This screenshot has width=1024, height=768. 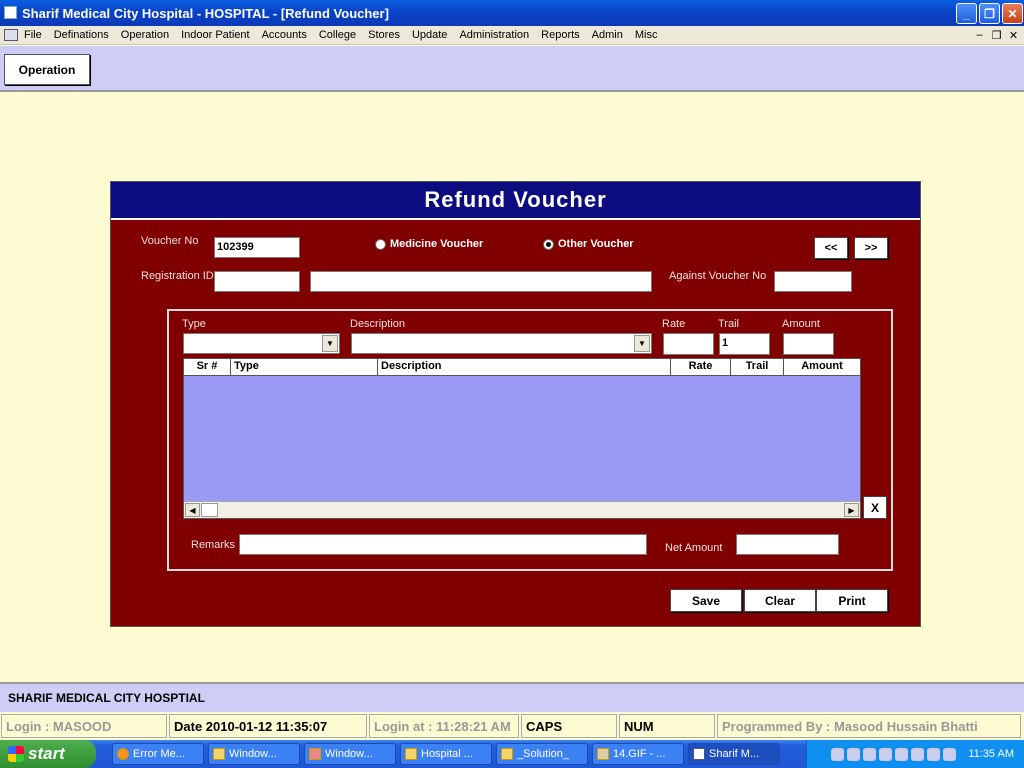 I want to click on medicine-voucher-radio: Medicine Voucher, so click(x=429, y=244).